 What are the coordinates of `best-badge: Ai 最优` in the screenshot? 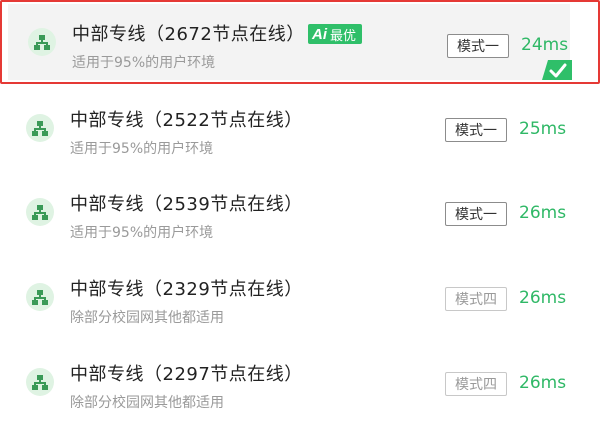 It's located at (335, 34).